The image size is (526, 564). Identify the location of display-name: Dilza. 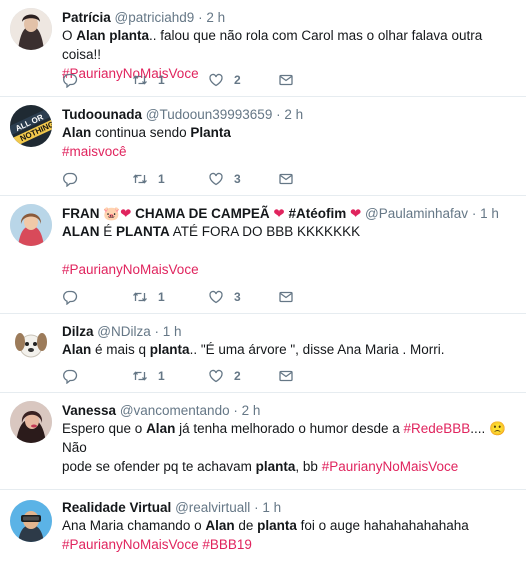
(78, 331).